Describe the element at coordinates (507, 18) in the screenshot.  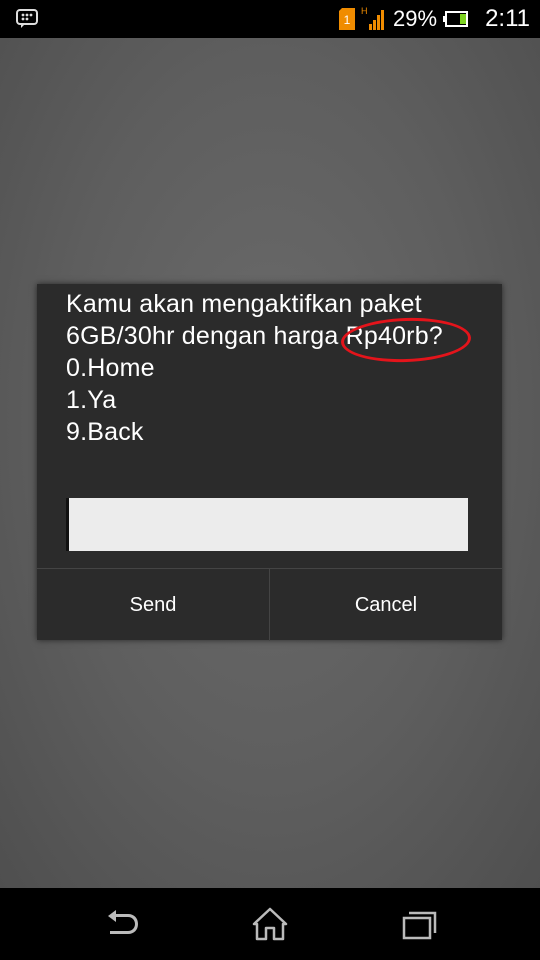
I see `clock: 2:11` at that location.